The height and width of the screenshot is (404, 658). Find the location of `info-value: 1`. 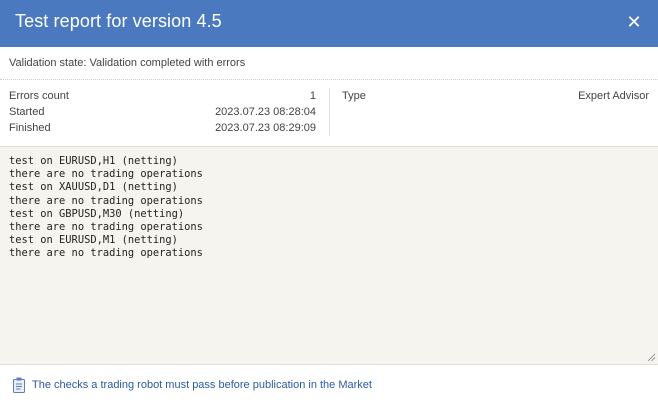

info-value: 1 is located at coordinates (312, 96).